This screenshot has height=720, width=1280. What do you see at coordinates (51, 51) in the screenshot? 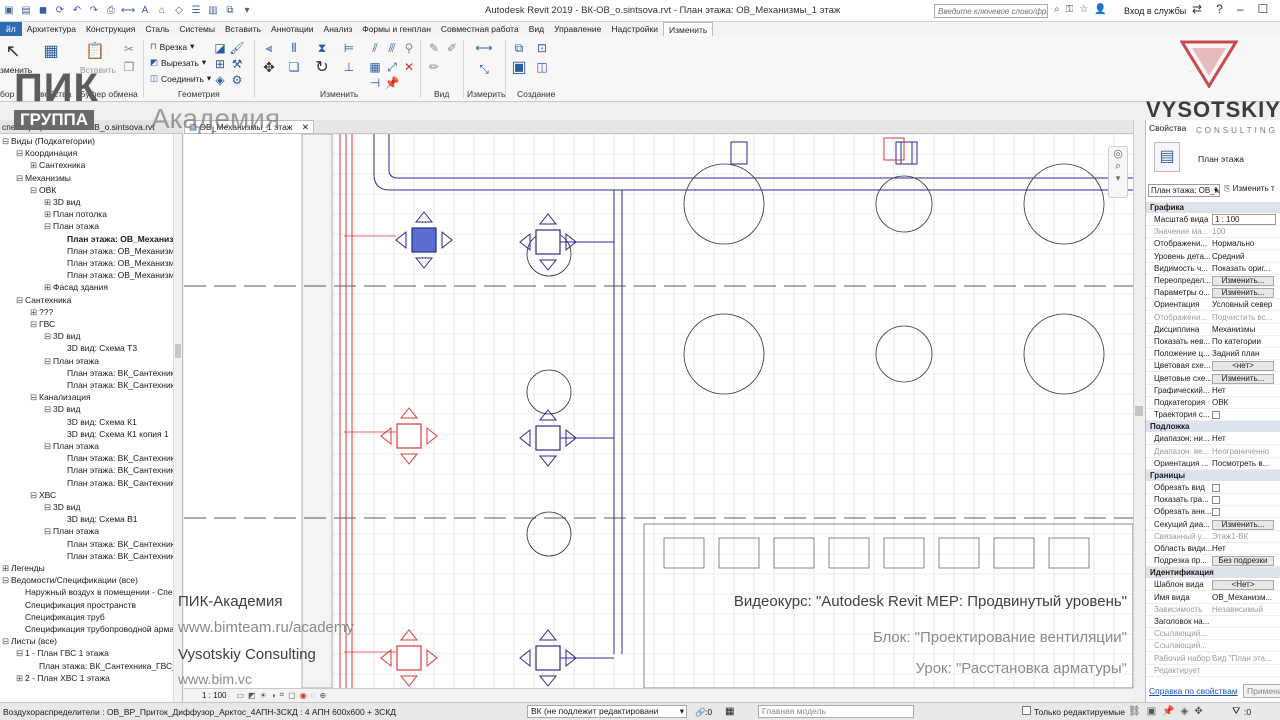
I see `properties-icon: ▦` at bounding box center [51, 51].